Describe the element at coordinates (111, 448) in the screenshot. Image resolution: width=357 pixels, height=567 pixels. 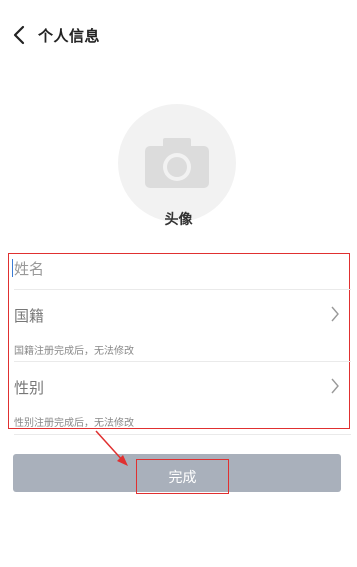
I see `annotation-arrow` at that location.